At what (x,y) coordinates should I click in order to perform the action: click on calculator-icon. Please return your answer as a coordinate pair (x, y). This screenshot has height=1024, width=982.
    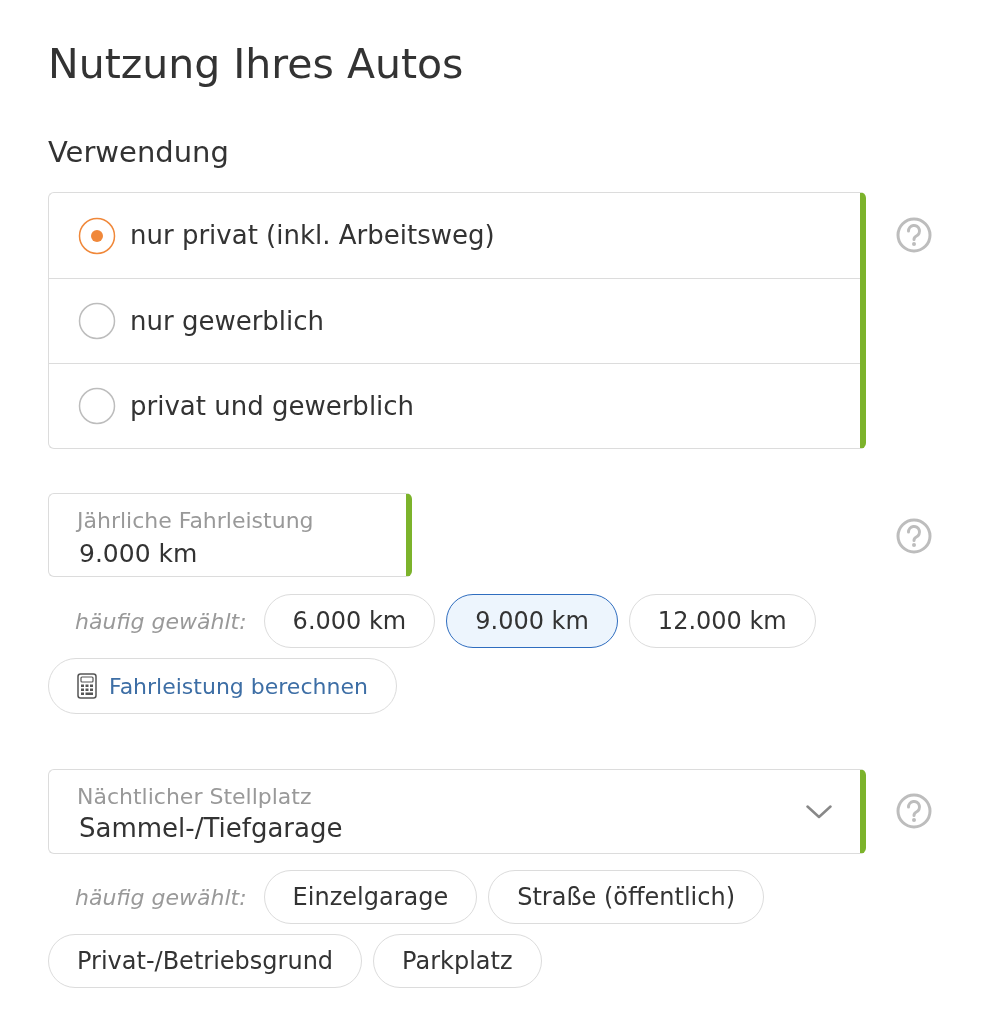
    Looking at the image, I should click on (87, 686).